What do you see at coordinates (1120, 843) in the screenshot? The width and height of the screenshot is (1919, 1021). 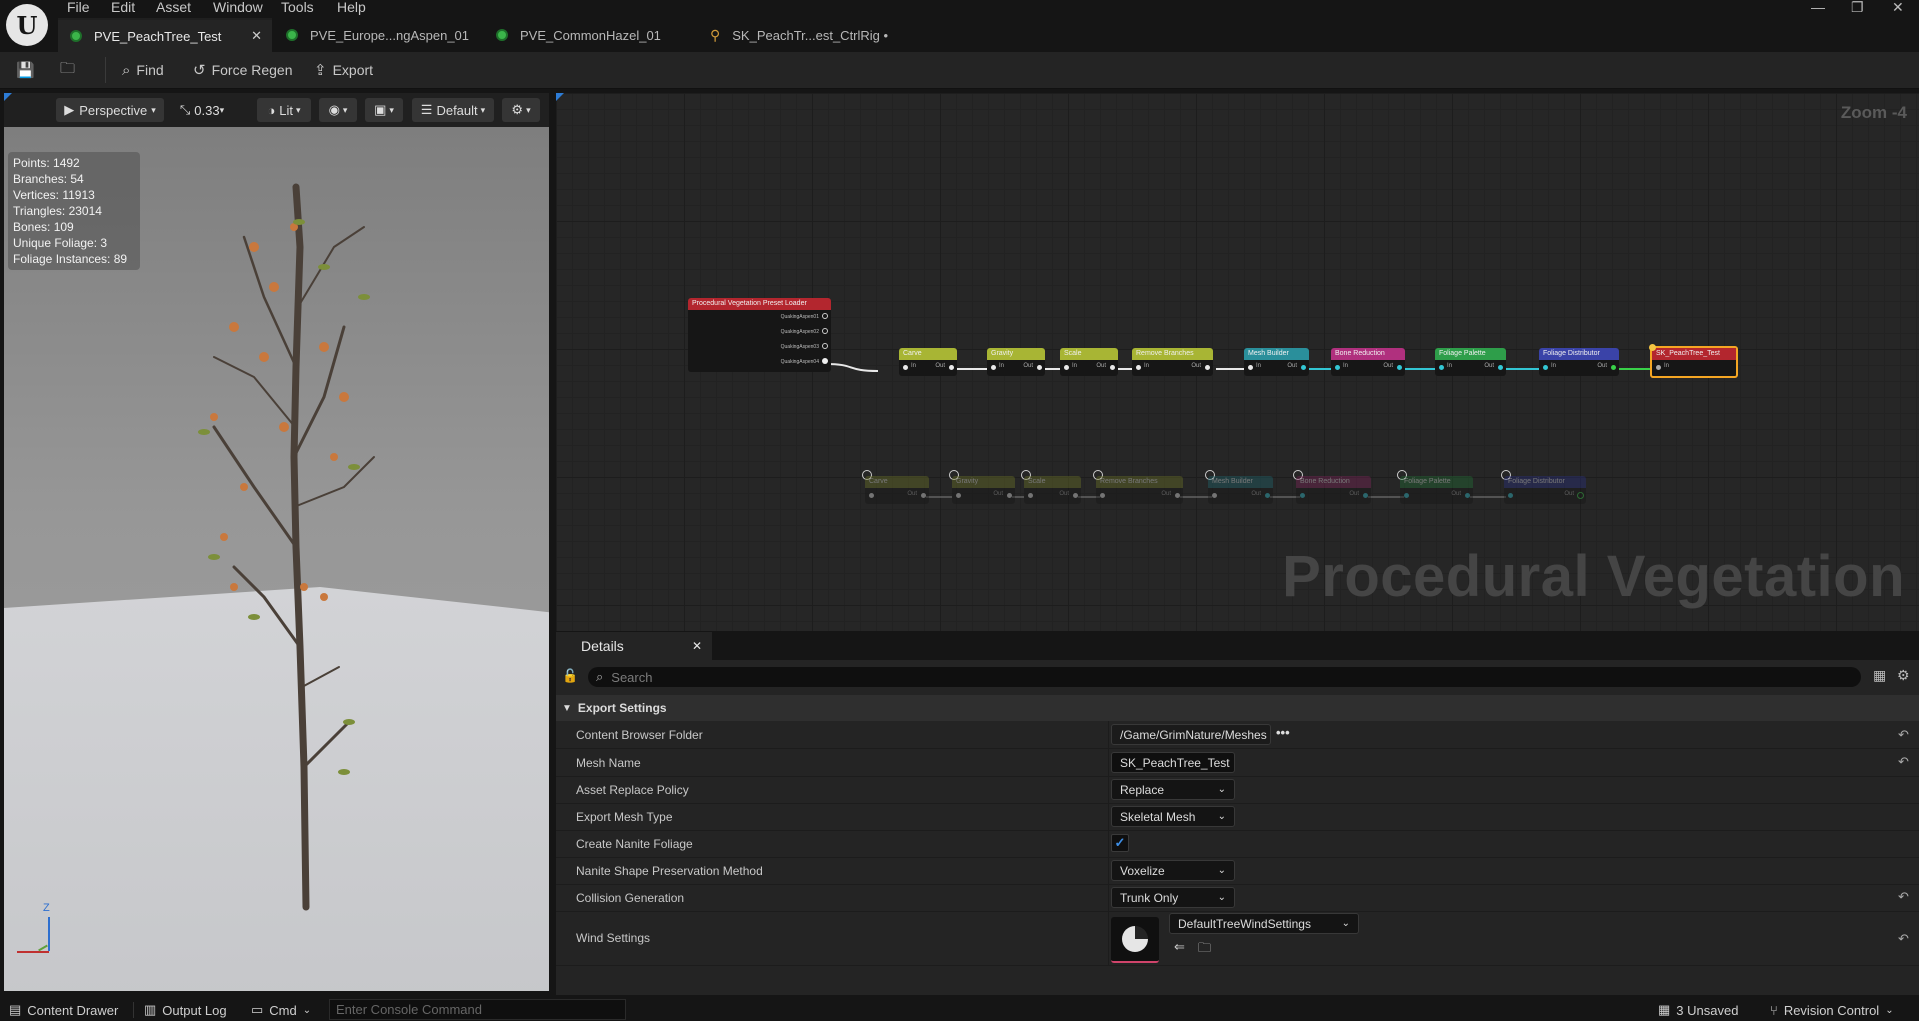 I see `create-nanite-foliage-checkbox: ✓` at bounding box center [1120, 843].